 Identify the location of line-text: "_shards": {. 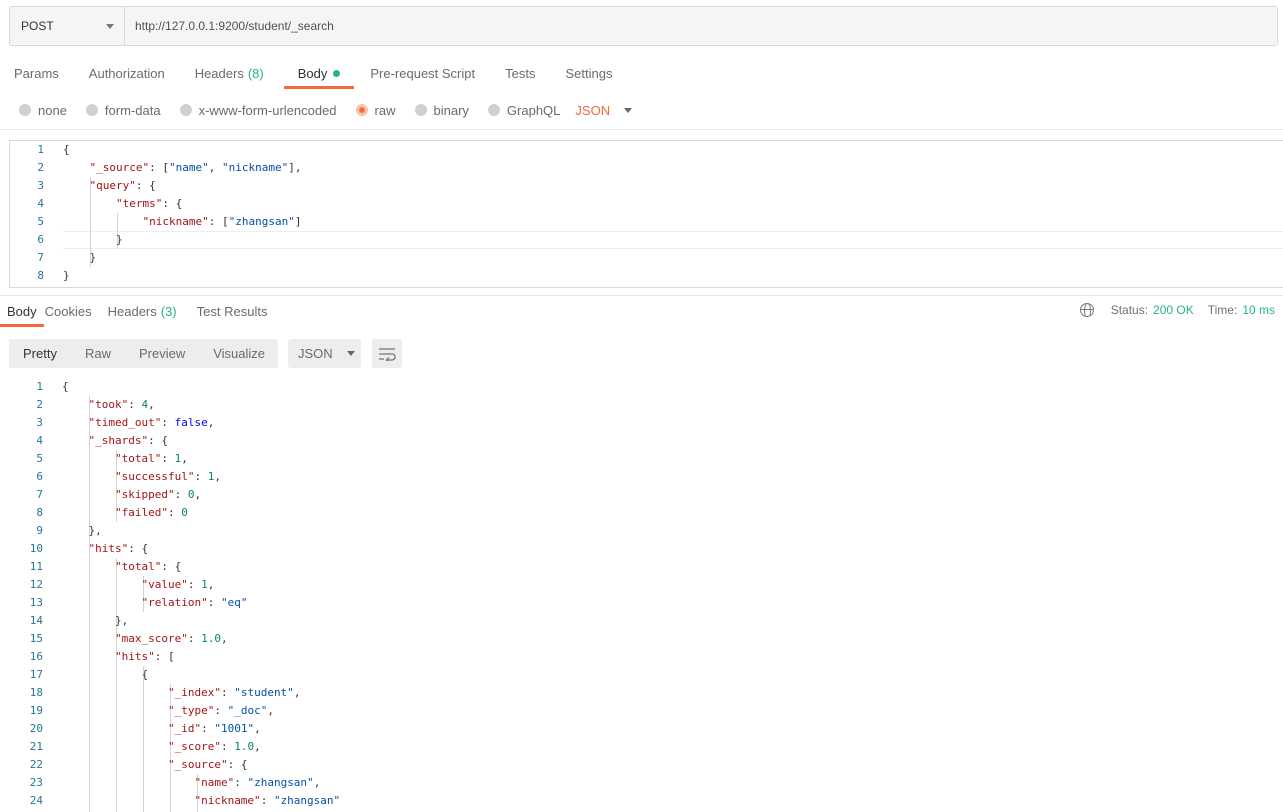
(128, 440).